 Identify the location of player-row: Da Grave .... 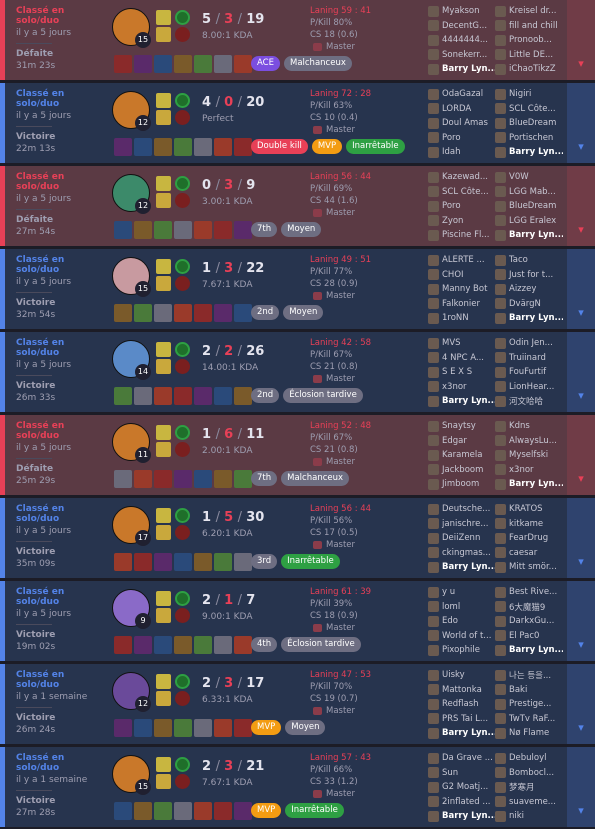
(462, 758).